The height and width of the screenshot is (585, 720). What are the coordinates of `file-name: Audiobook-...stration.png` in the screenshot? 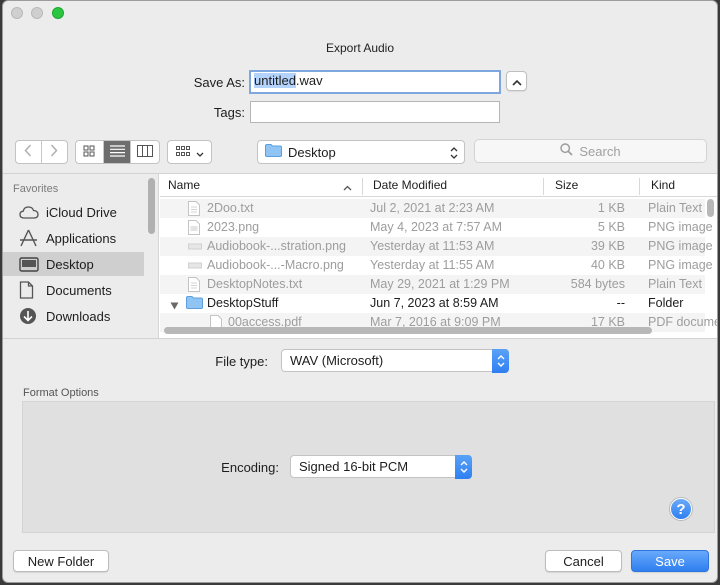 It's located at (276, 246).